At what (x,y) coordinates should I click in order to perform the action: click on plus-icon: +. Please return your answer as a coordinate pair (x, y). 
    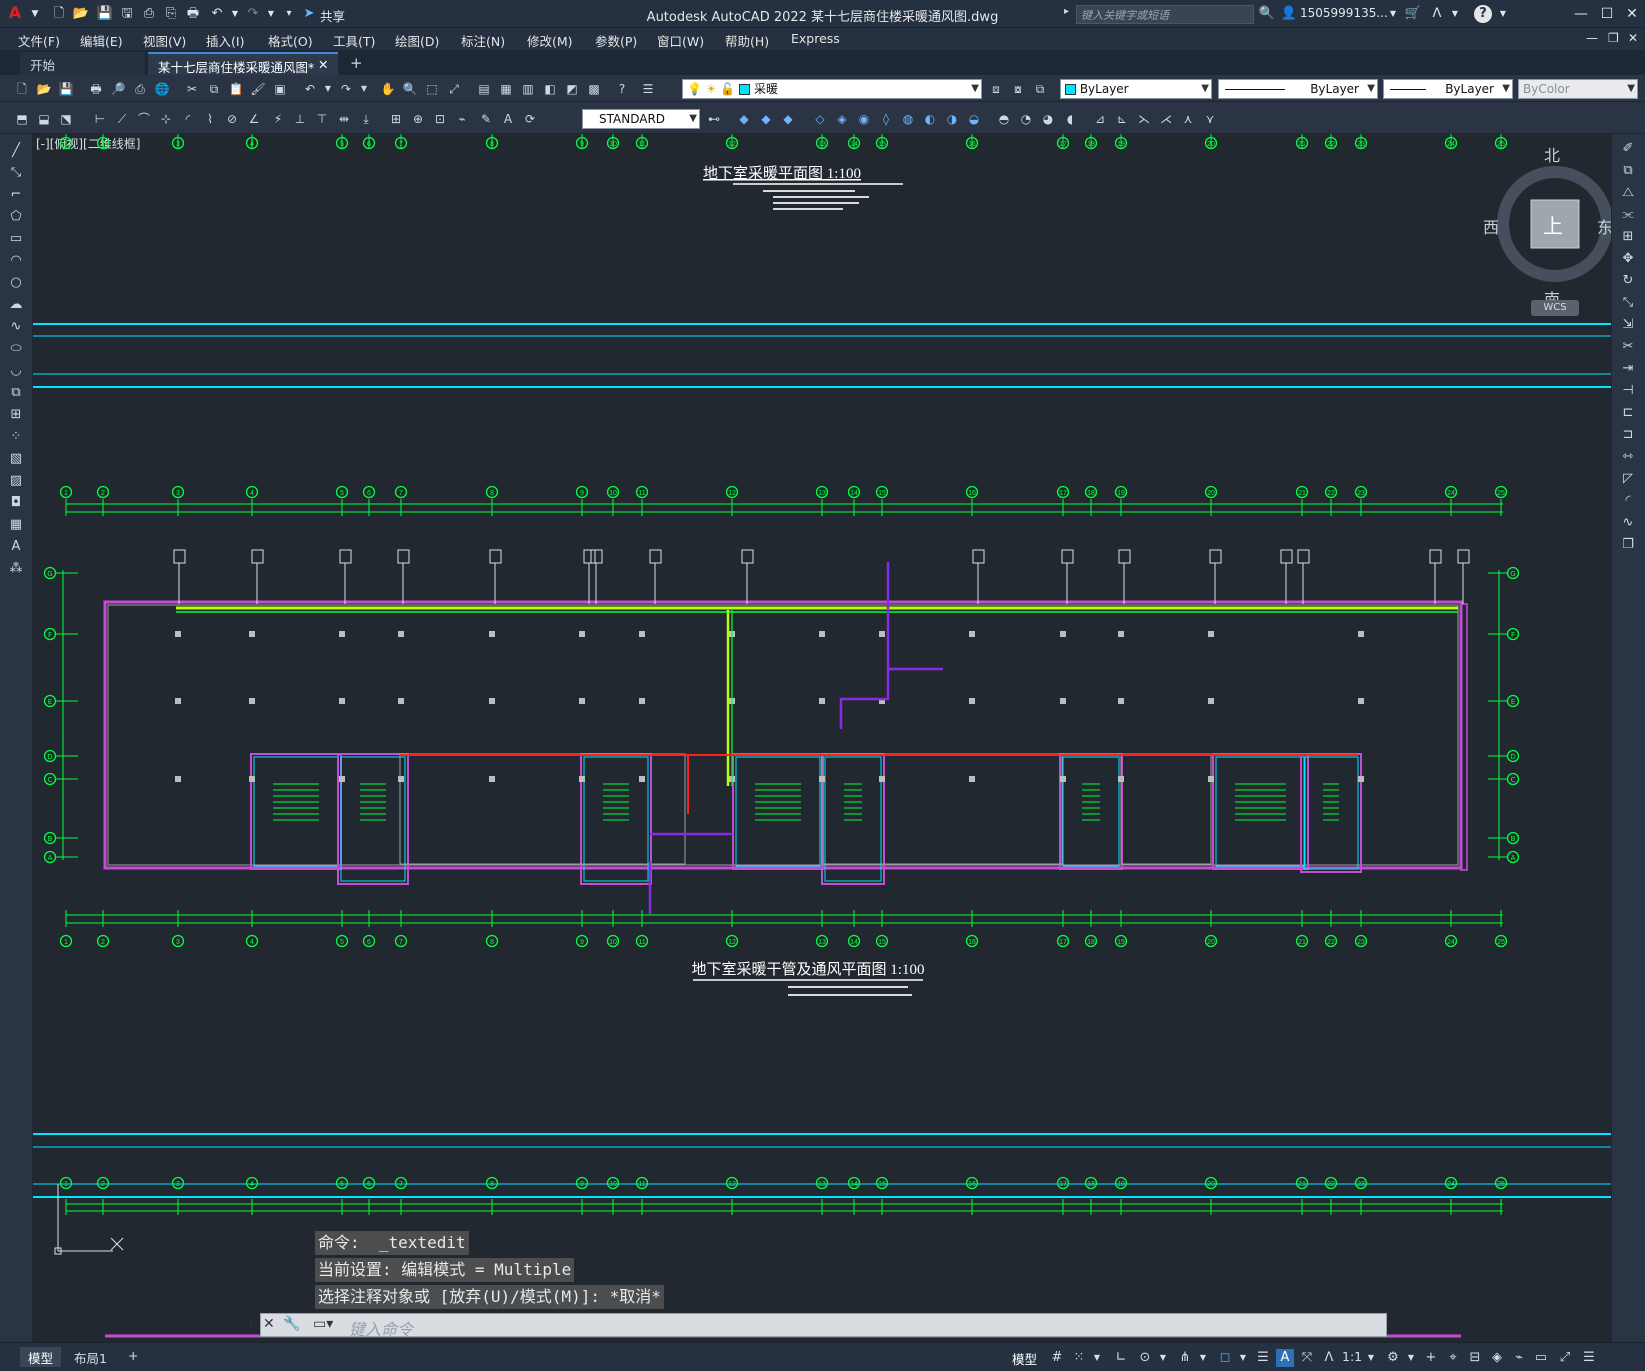
    Looking at the image, I should click on (1431, 1358).